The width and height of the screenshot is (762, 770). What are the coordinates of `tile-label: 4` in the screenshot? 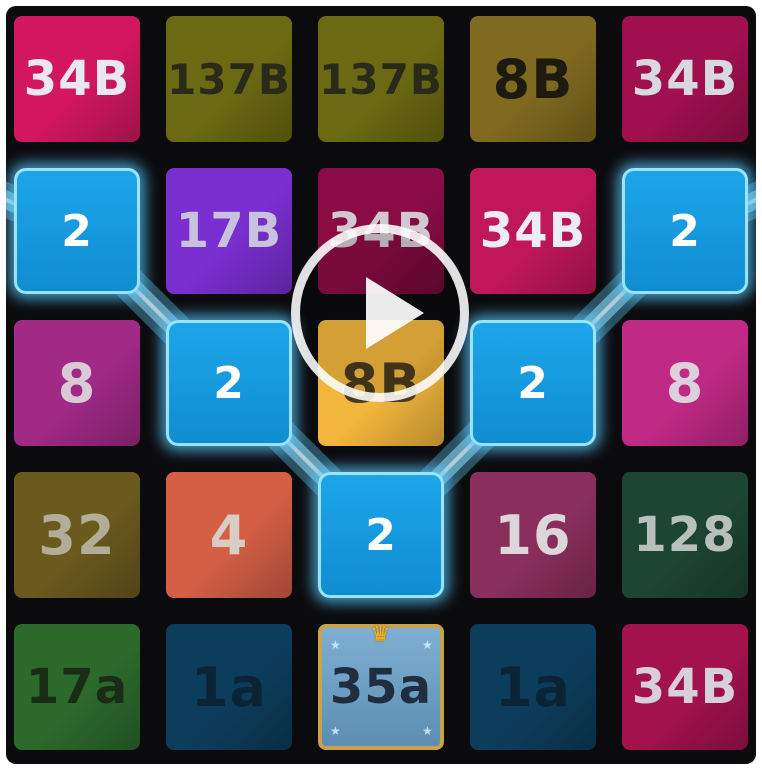 It's located at (229, 535).